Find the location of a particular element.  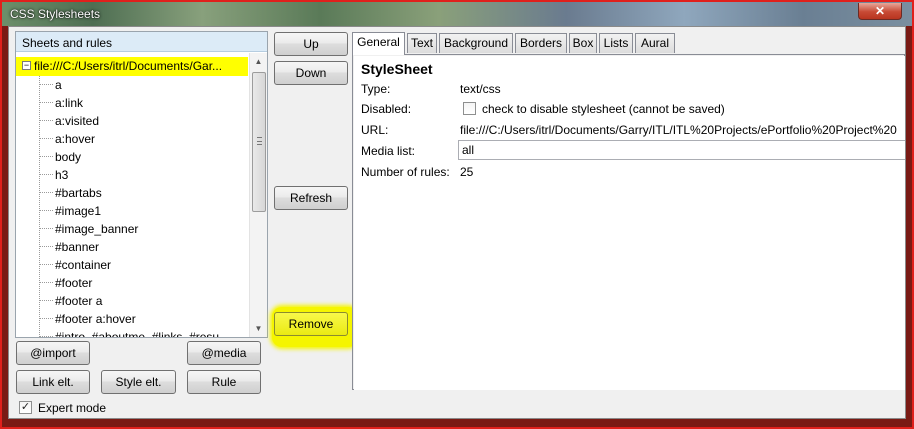

media-button: @media is located at coordinates (224, 353).